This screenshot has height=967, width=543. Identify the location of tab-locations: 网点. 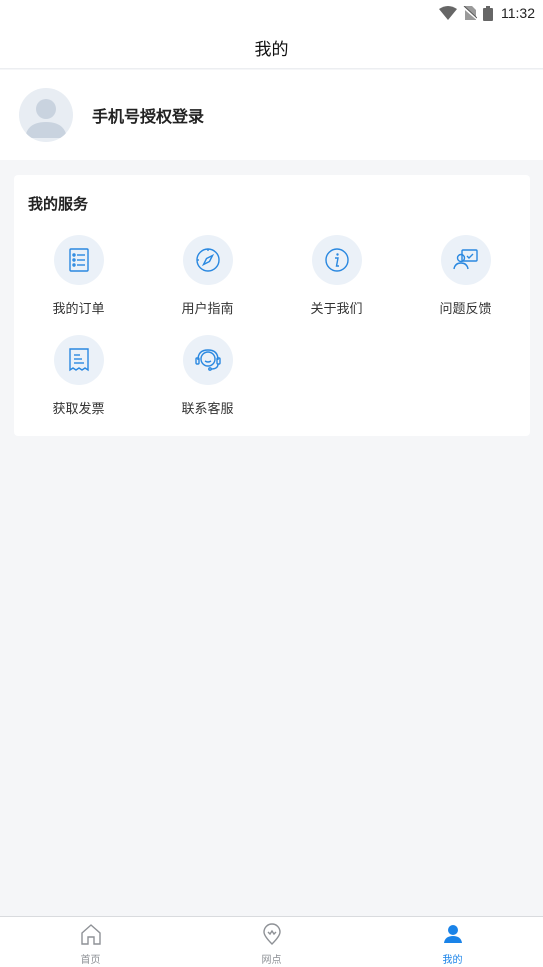
(271, 942).